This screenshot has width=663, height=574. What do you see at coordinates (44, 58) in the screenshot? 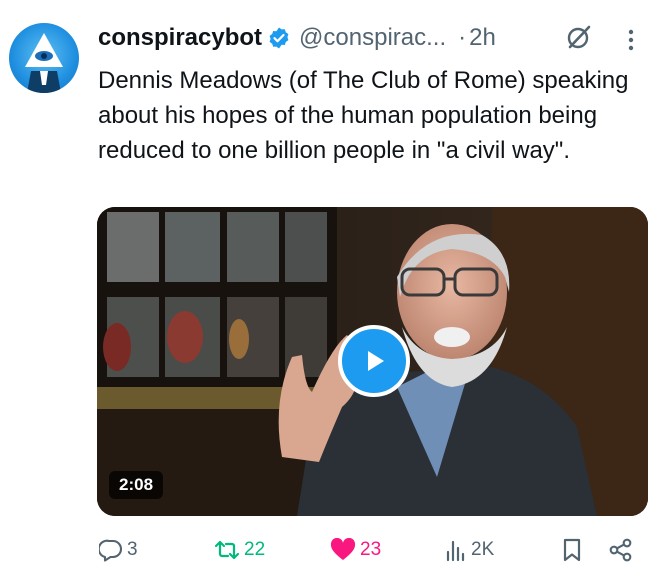
I see `avatar` at bounding box center [44, 58].